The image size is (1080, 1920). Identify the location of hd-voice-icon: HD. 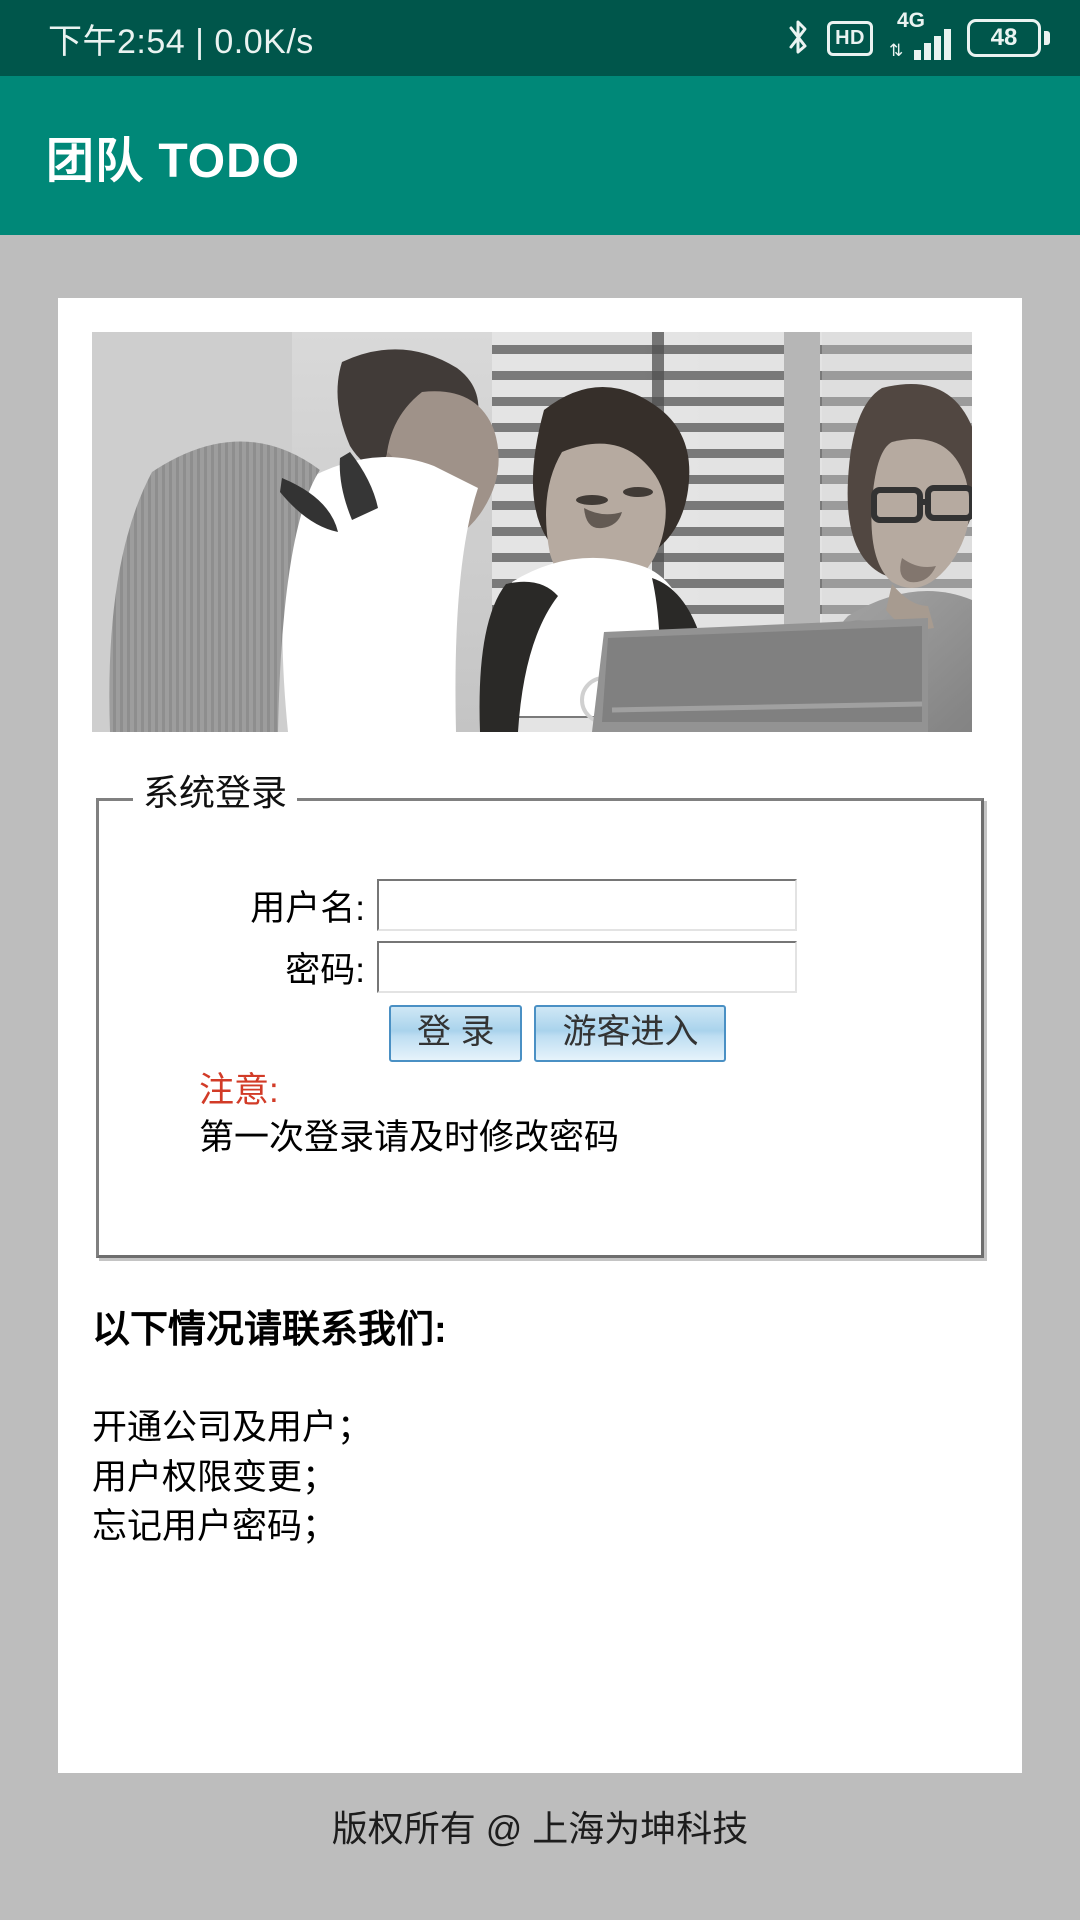
(850, 38).